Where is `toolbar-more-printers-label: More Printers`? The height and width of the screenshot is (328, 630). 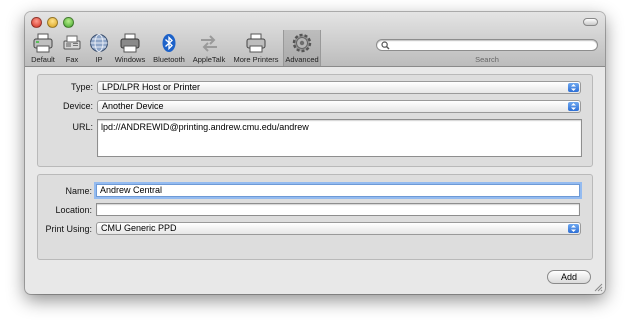 toolbar-more-printers-label: More Printers is located at coordinates (256, 59).